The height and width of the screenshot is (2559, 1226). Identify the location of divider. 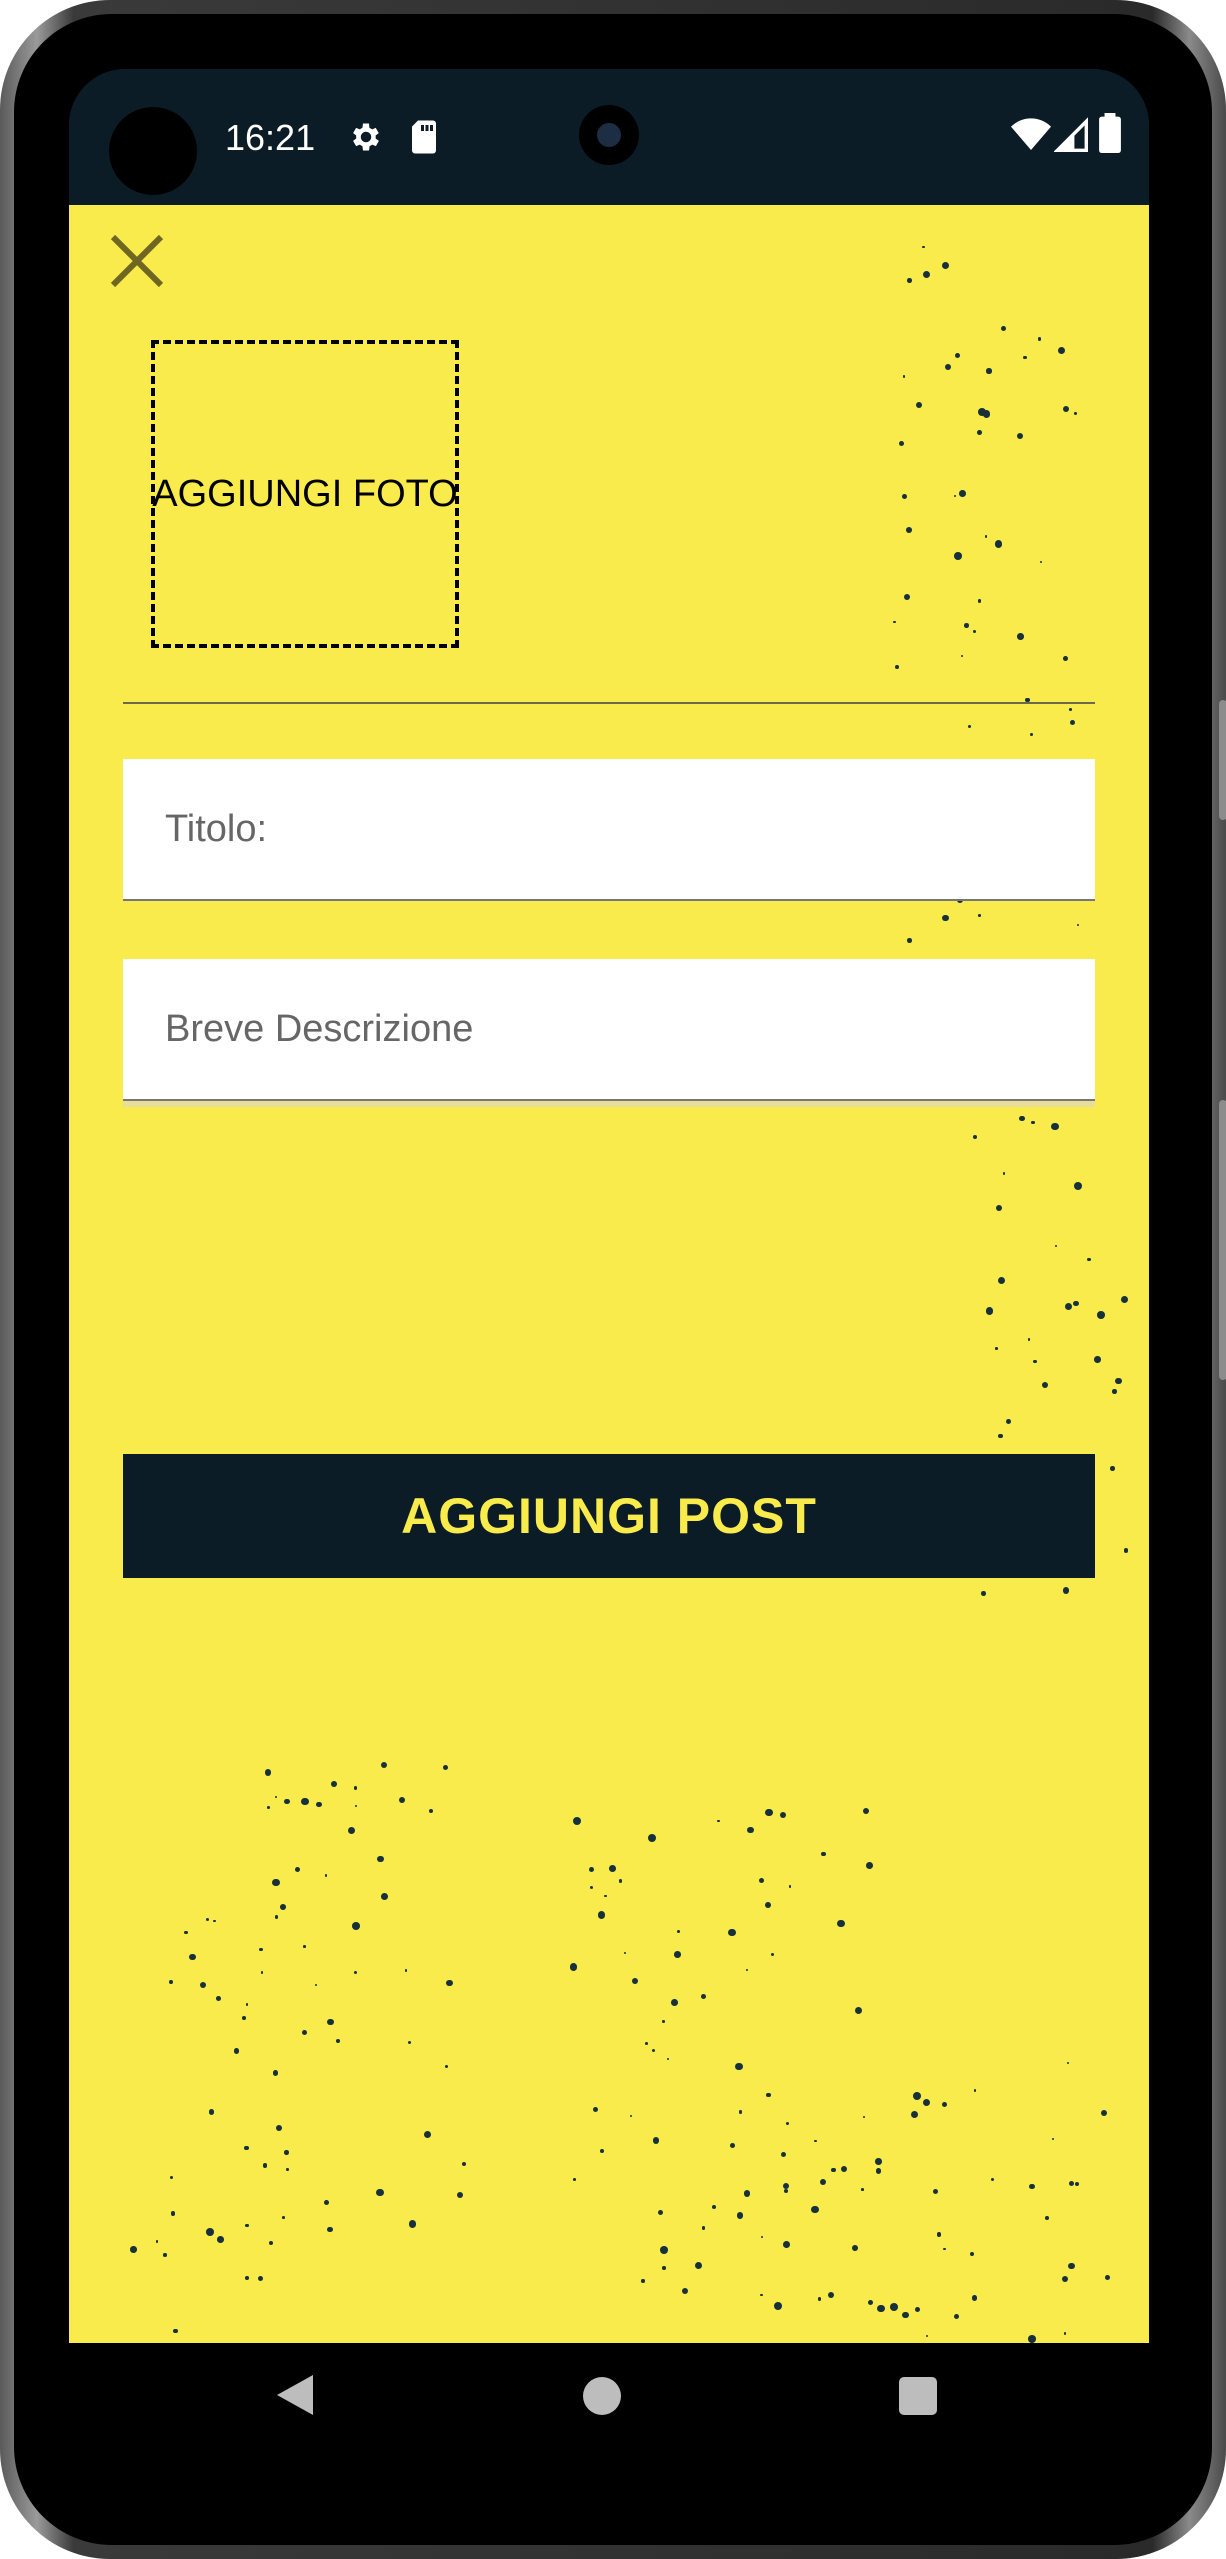
(609, 703).